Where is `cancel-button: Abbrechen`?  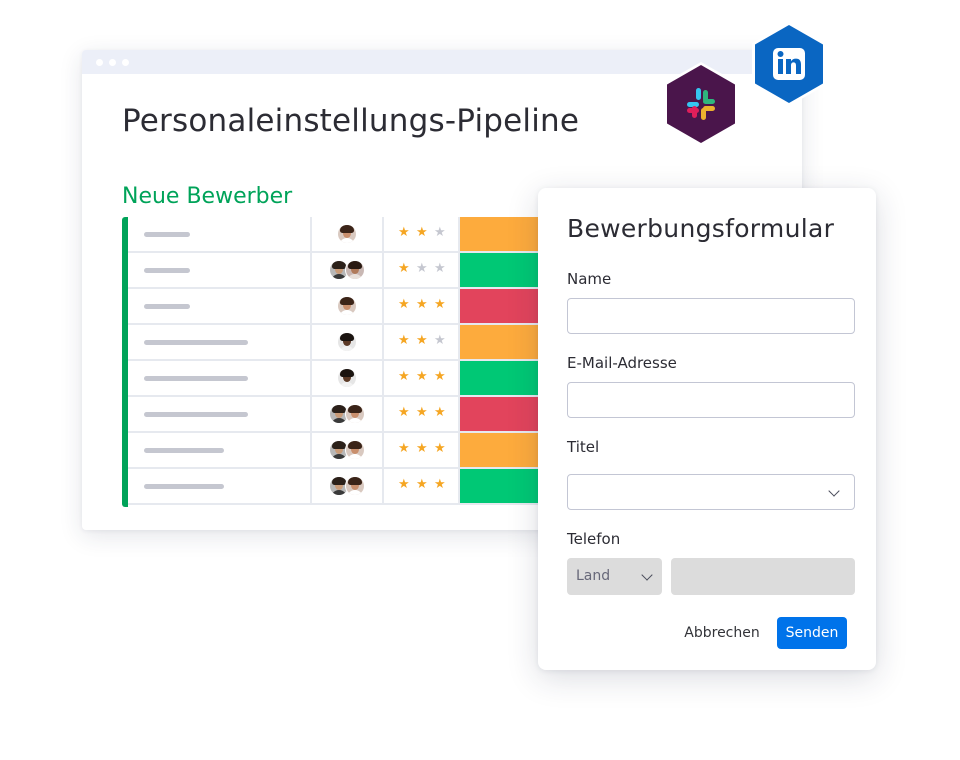
cancel-button: Abbrechen is located at coordinates (722, 633).